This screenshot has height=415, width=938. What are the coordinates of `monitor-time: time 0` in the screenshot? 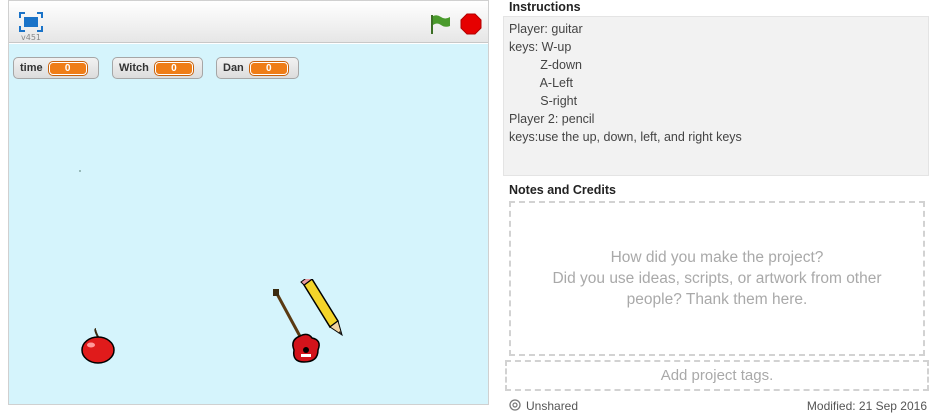 It's located at (56, 68).